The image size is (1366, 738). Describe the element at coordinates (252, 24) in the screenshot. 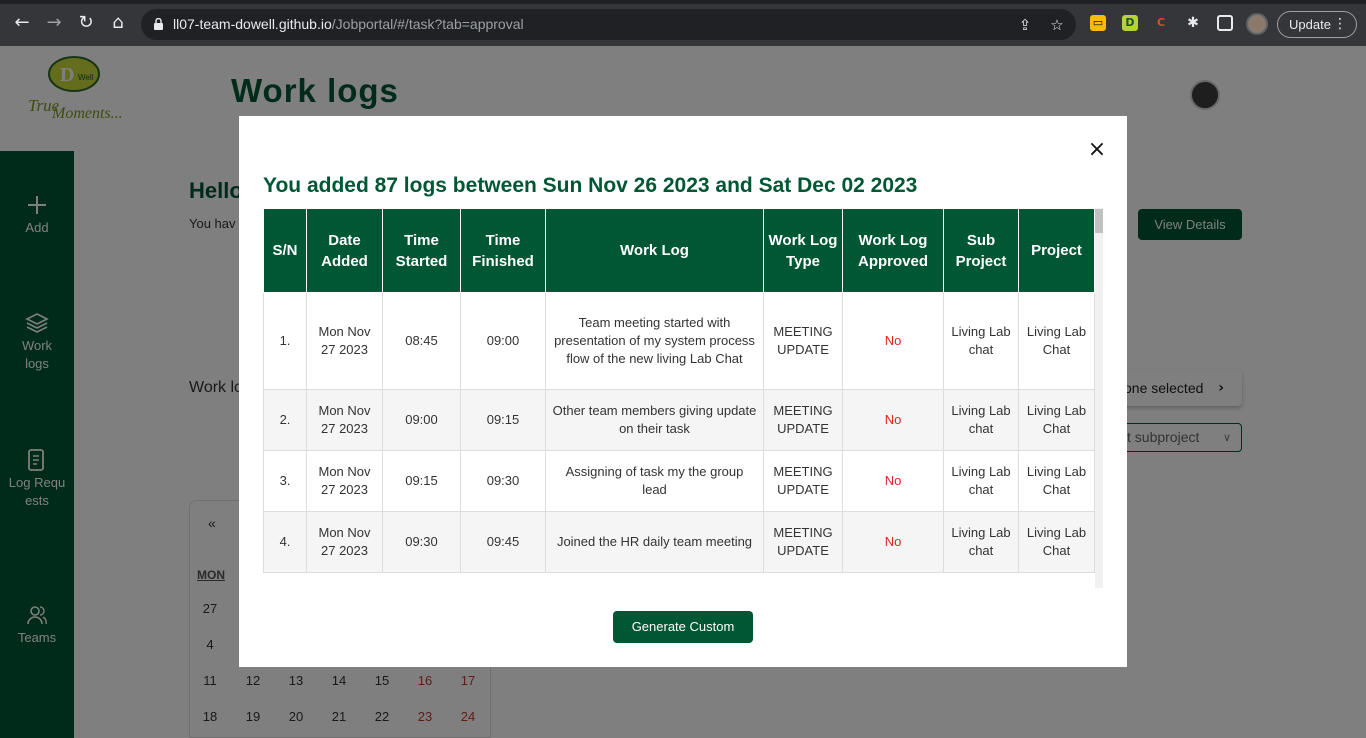

I see `url-host: ll07-team-dowell.github.io` at that location.